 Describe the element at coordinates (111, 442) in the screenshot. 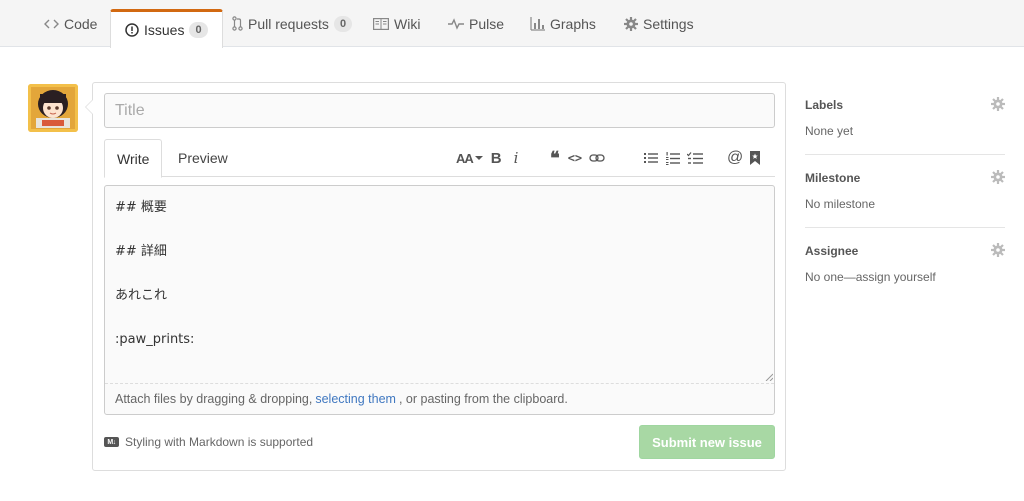

I see `markdown-icon: M↓` at that location.